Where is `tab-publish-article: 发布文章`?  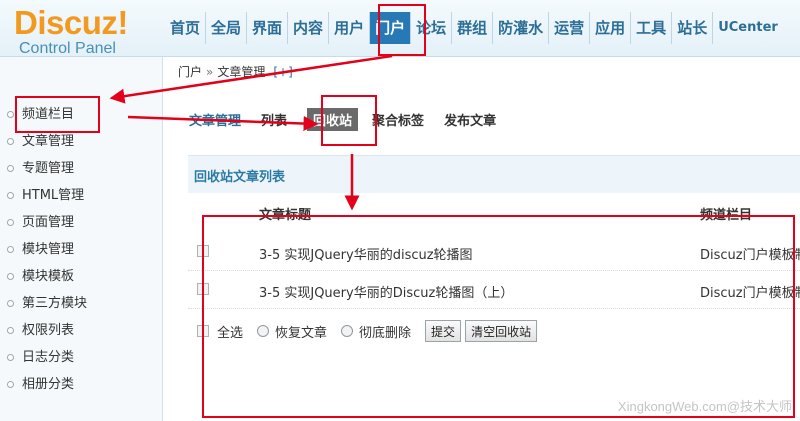 tab-publish-article: 发布文章 is located at coordinates (470, 119).